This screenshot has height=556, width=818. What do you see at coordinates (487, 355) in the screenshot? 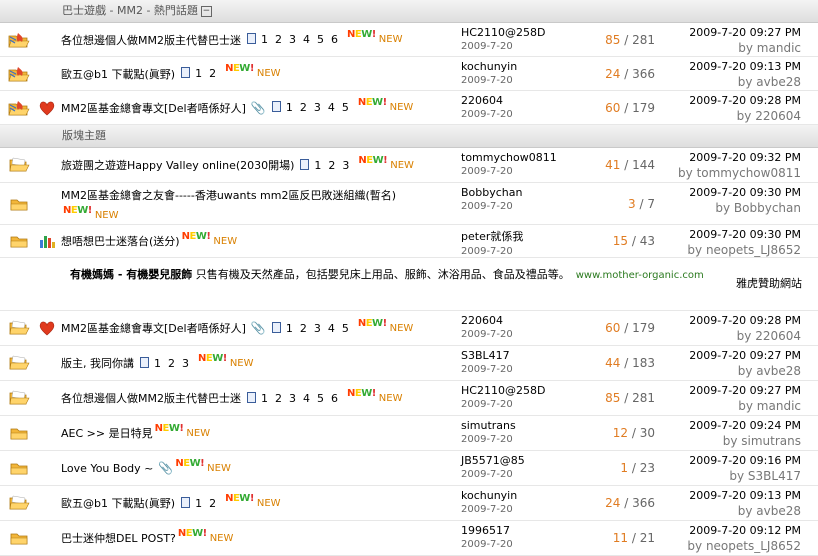
I see `author-name: S3BL417` at bounding box center [487, 355].